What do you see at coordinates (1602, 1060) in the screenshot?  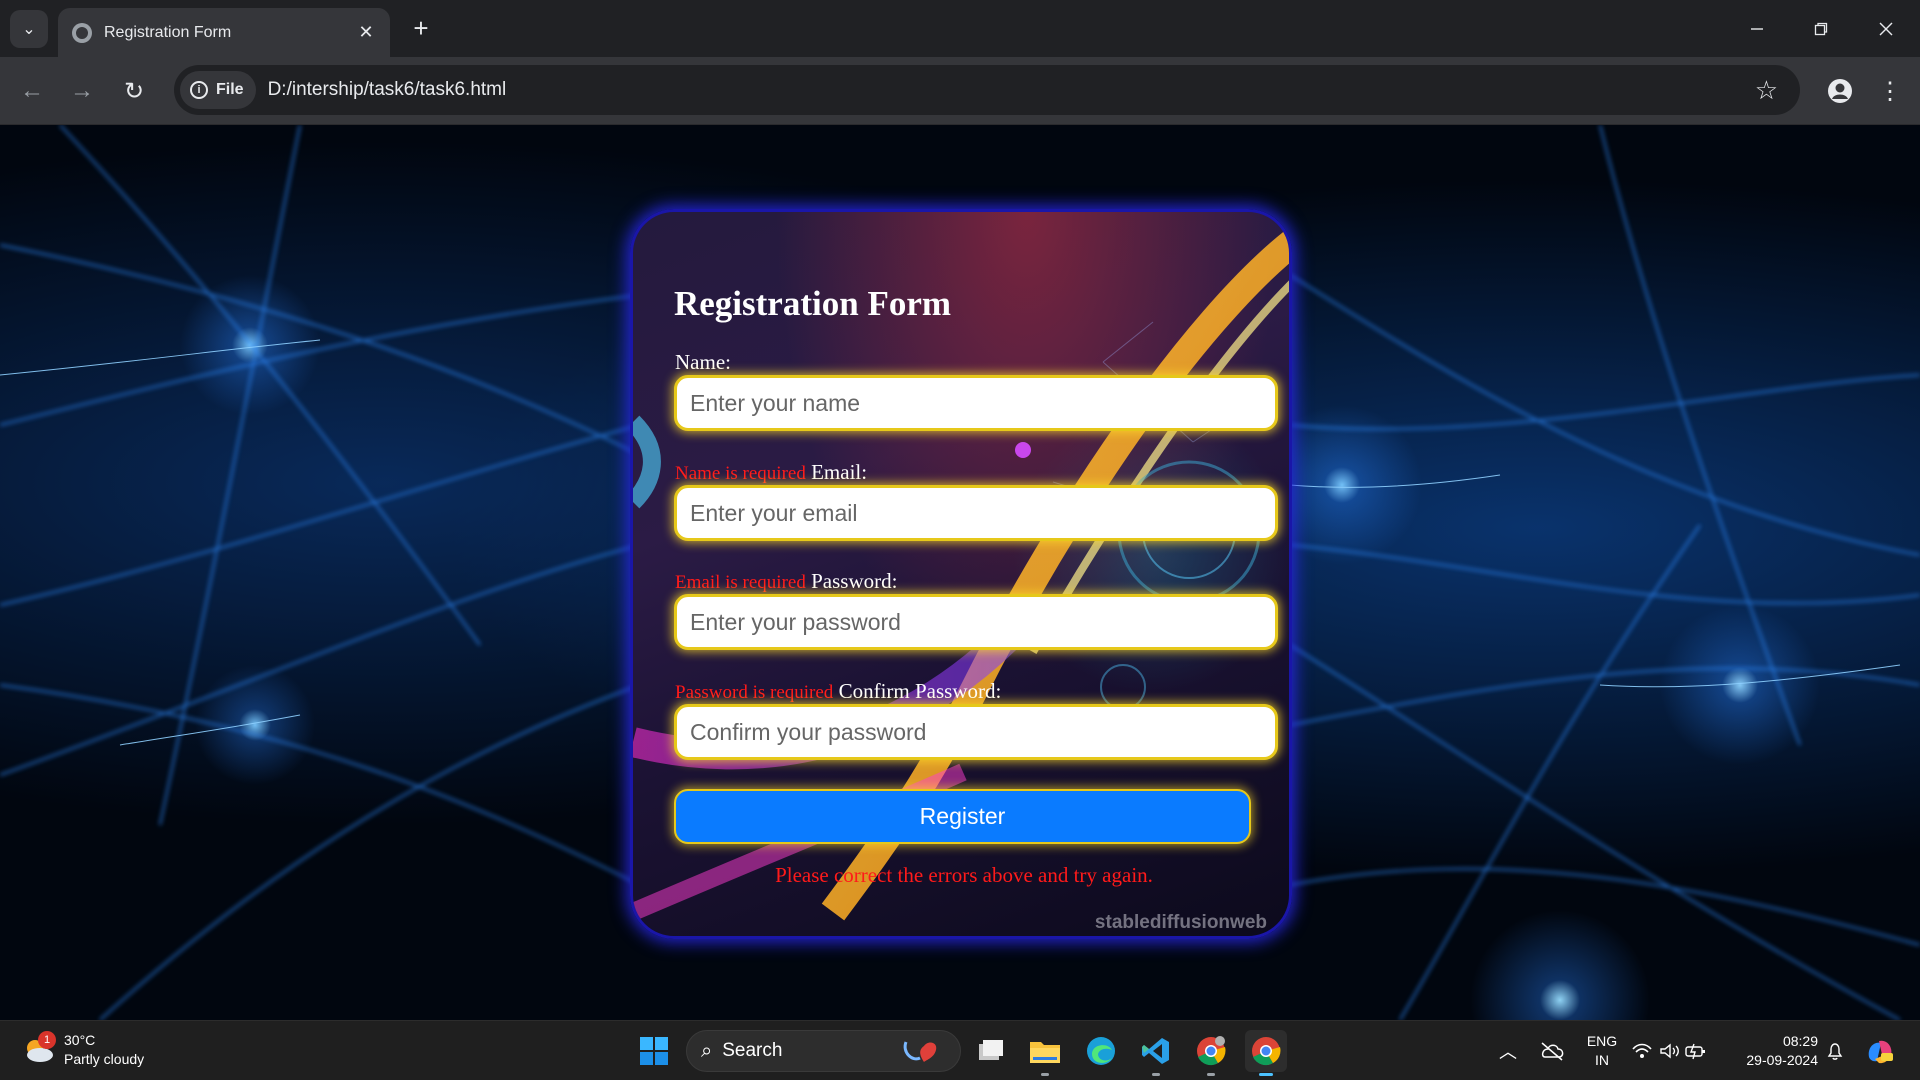 I see `region-code: IN` at bounding box center [1602, 1060].